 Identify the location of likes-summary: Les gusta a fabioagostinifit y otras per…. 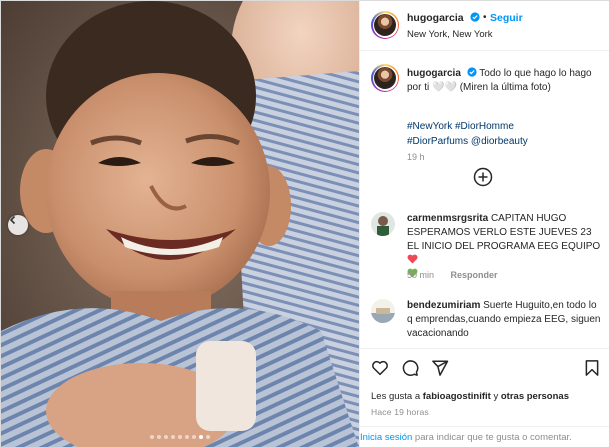
(470, 396).